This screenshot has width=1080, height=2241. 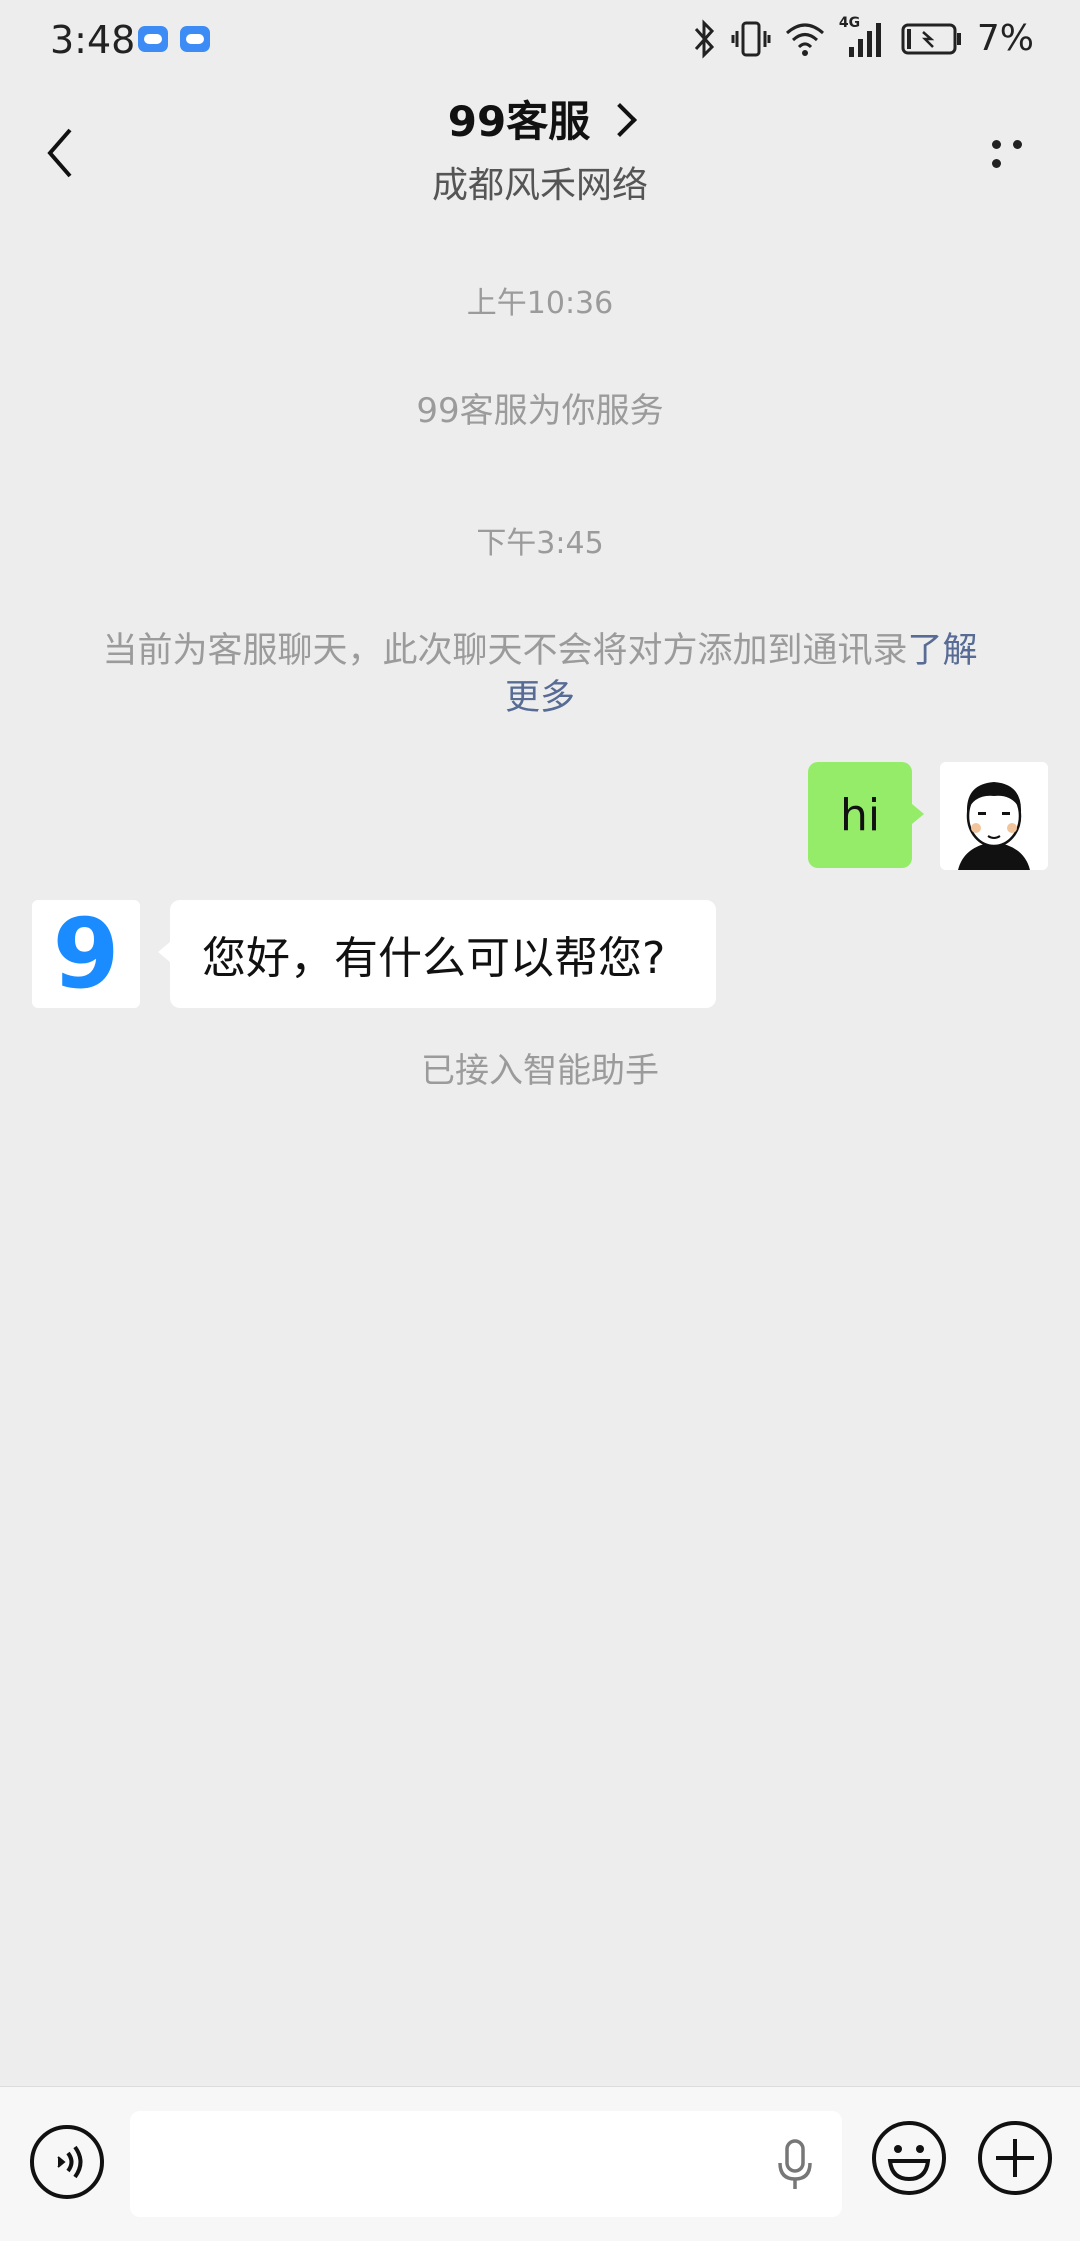 I want to click on message-input, so click(x=486, y=2164).